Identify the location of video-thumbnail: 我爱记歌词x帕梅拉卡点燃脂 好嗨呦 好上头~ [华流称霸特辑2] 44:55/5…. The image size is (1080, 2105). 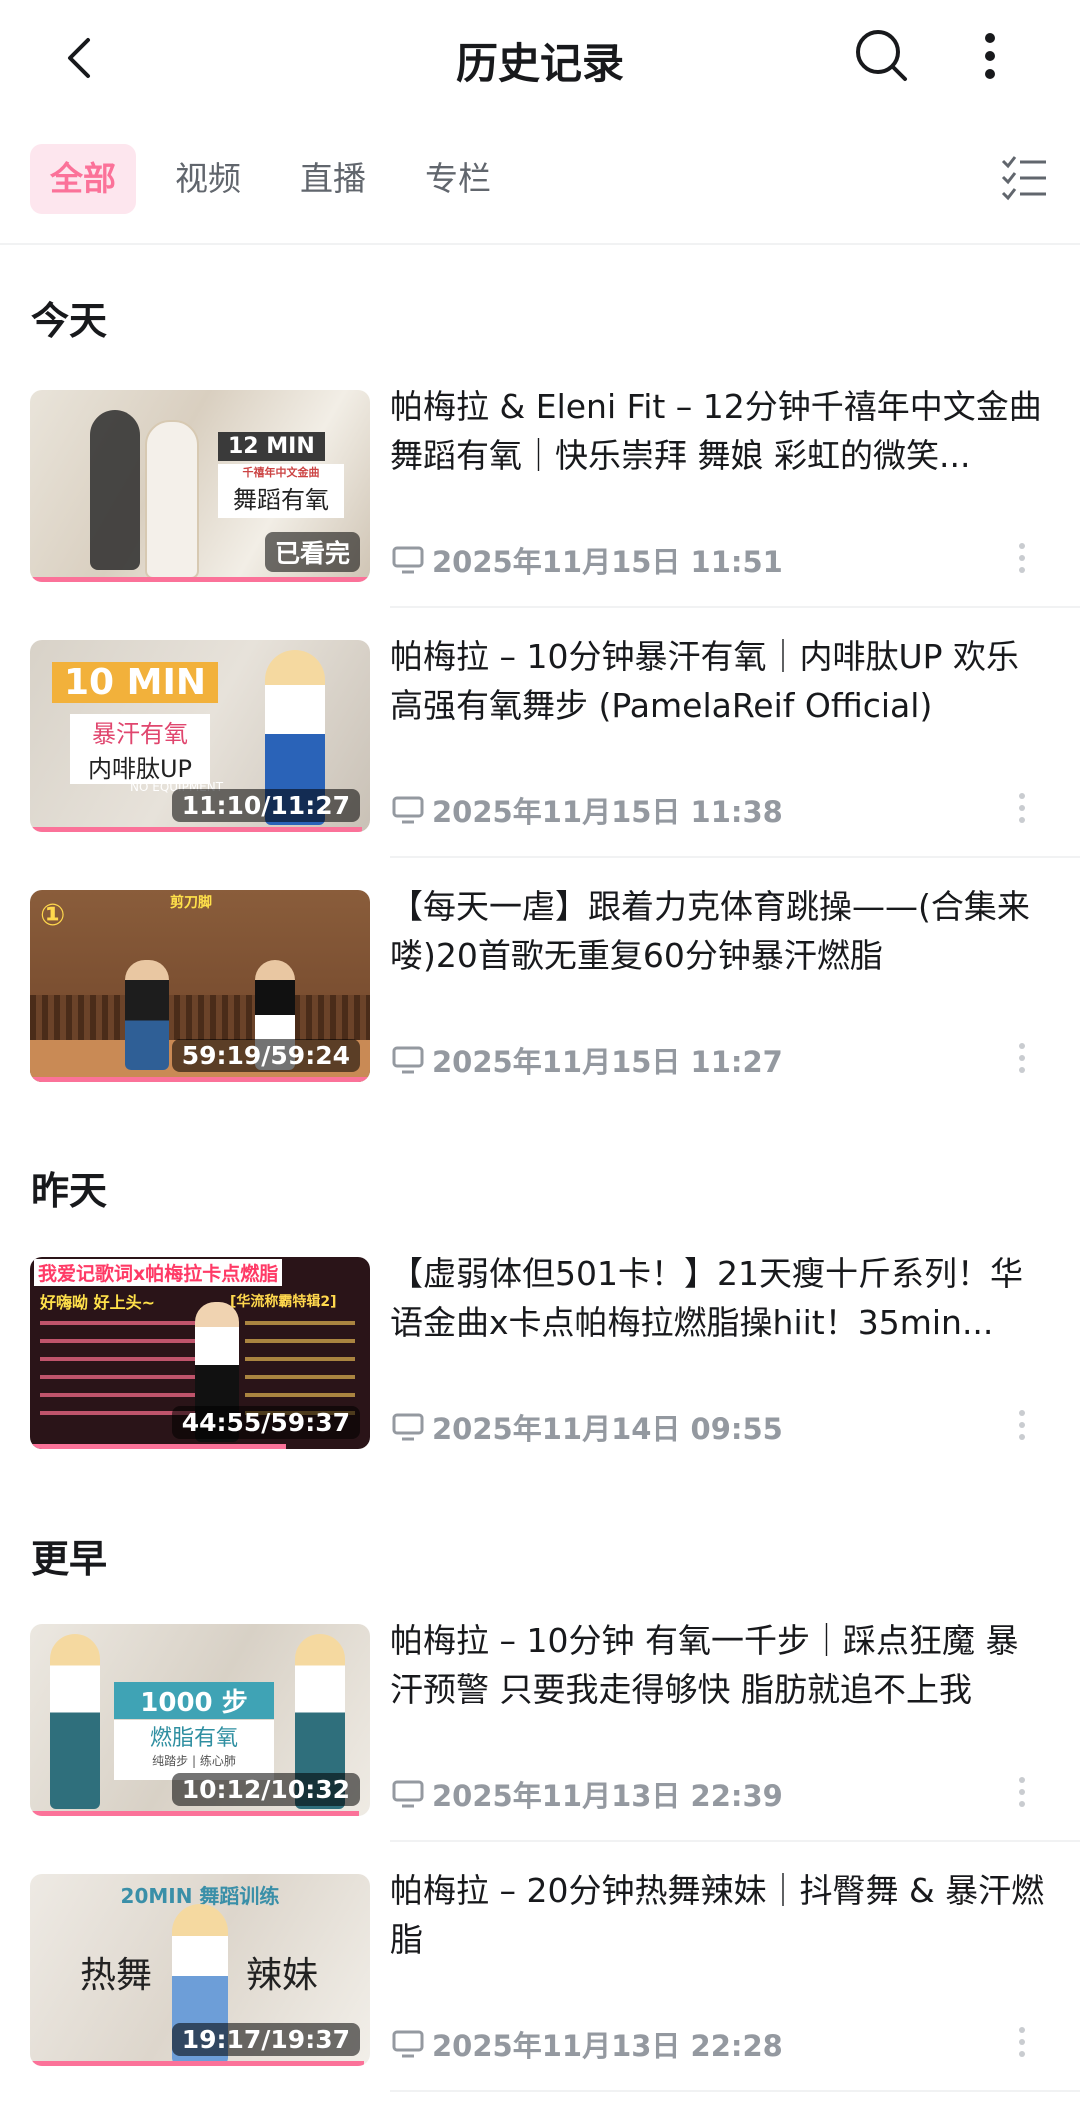
(200, 1353).